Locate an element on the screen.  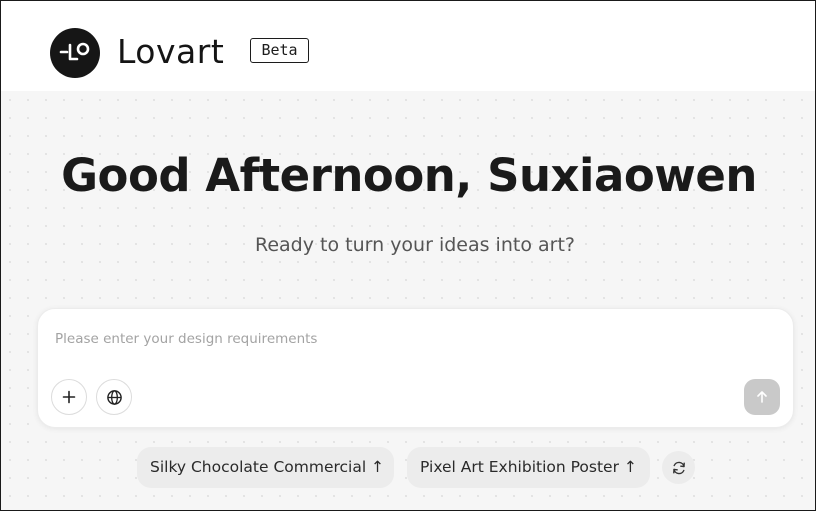
suggestion-chip: Pixel Art Exhibition Poster ↑ is located at coordinates (528, 467).